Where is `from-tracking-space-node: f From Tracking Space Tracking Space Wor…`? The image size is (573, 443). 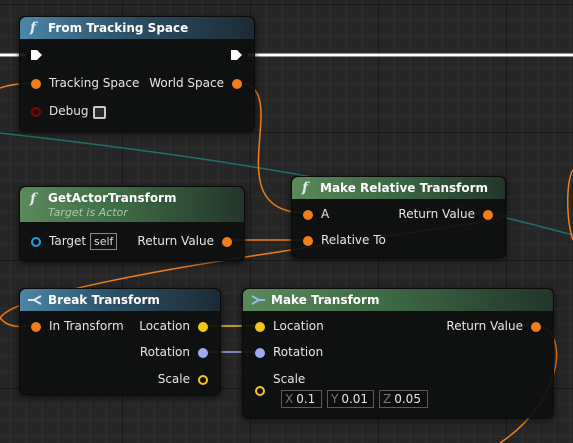
from-tracking-space-node: f From Tracking Space Tracking Space Wor… is located at coordinates (137, 73).